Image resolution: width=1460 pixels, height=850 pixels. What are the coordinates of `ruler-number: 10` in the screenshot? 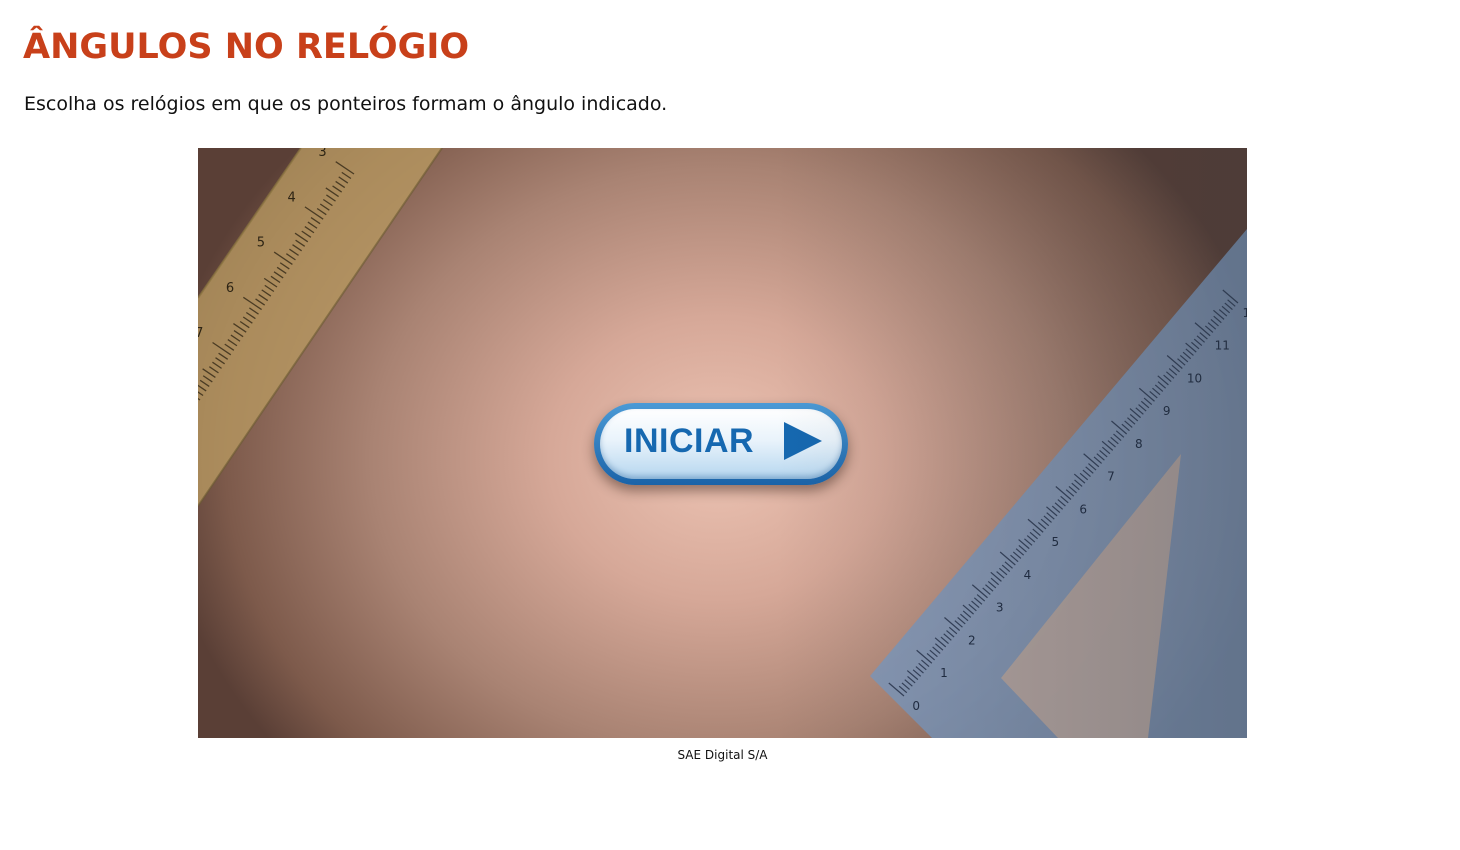 It's located at (1194, 378).